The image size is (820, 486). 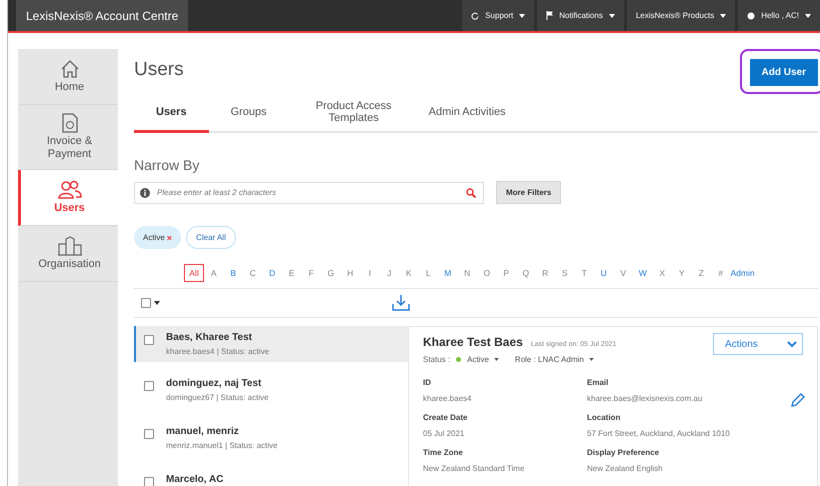 What do you see at coordinates (309, 193) in the screenshot?
I see `search-field: Please enter at least 2 characters` at bounding box center [309, 193].